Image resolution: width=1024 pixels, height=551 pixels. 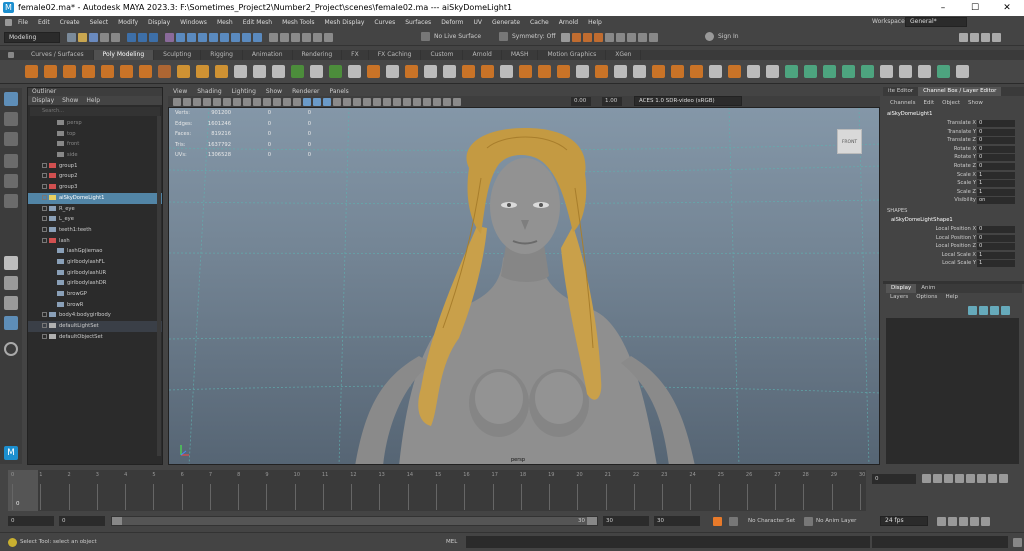 What do you see at coordinates (392, 71) in the screenshot?
I see `connect-icon` at bounding box center [392, 71].